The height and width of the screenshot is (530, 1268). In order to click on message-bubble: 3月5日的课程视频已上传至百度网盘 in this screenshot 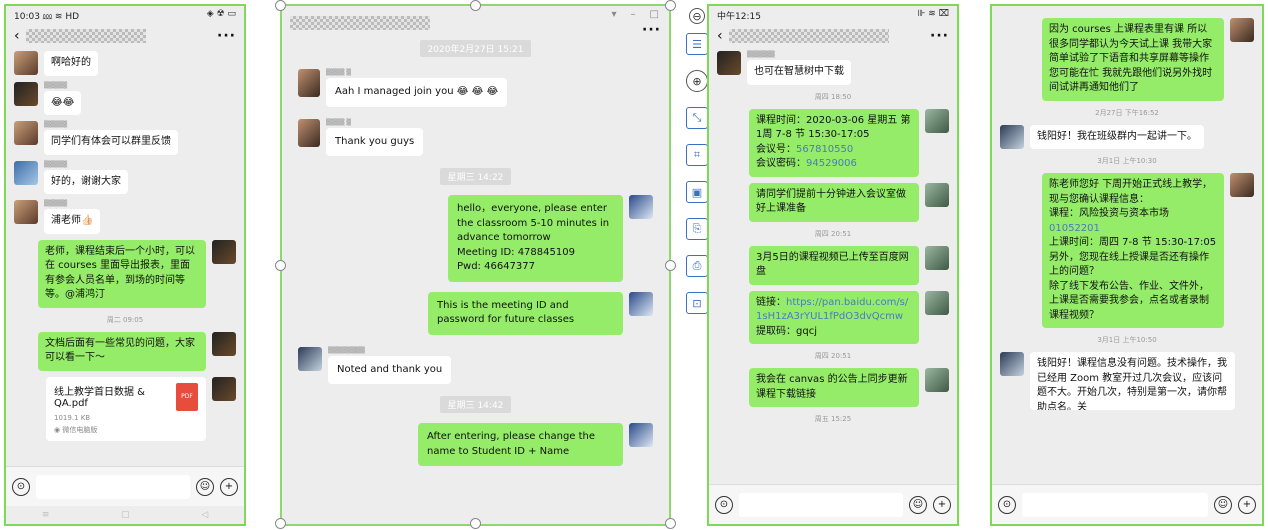, I will do `click(834, 265)`.